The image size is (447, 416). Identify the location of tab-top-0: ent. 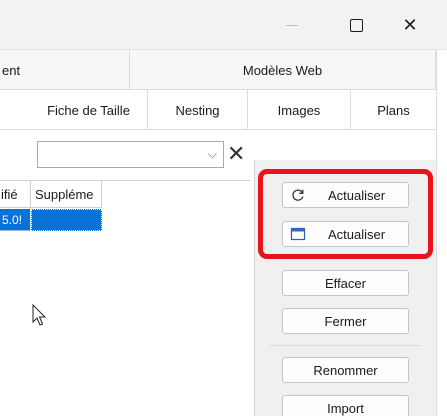
(65, 70).